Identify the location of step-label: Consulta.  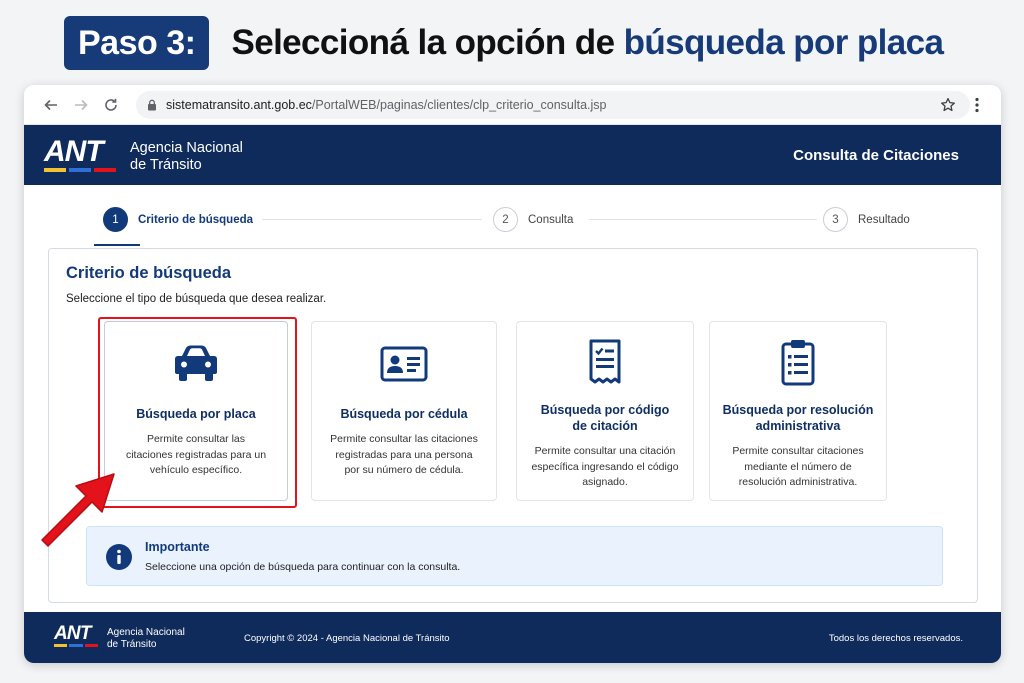
(551, 219).